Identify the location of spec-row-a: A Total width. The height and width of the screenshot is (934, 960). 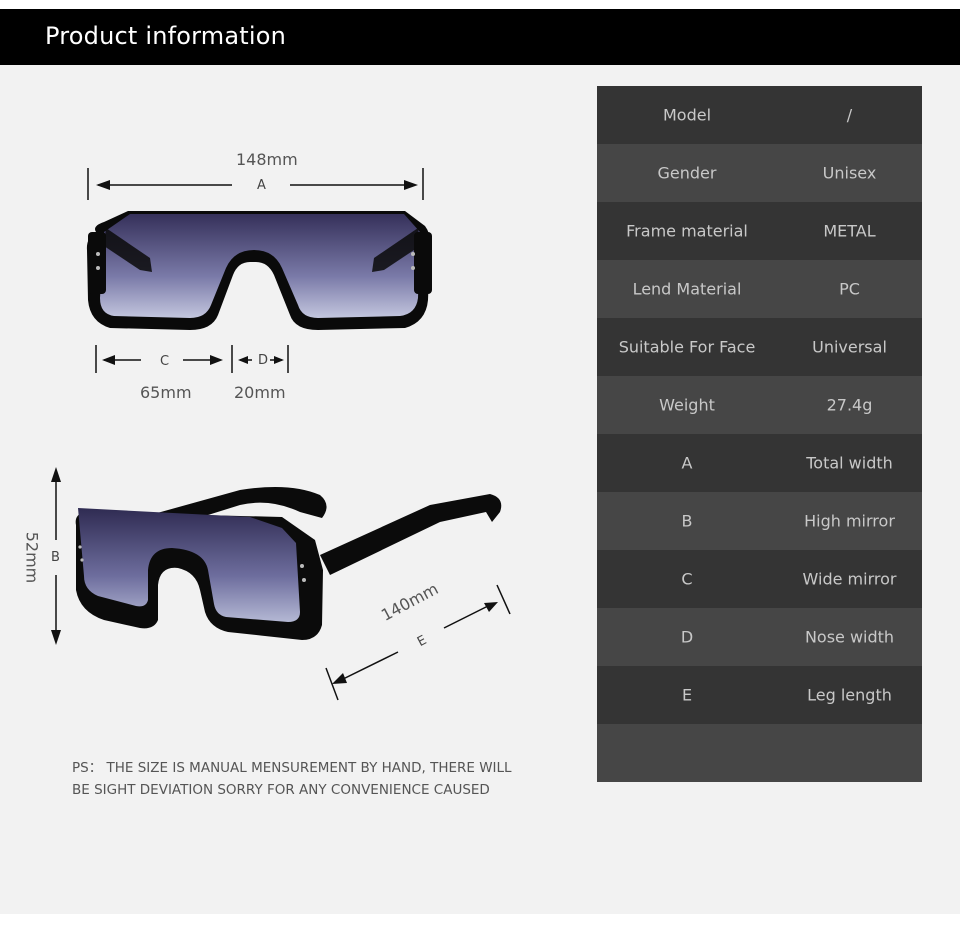
(759, 463).